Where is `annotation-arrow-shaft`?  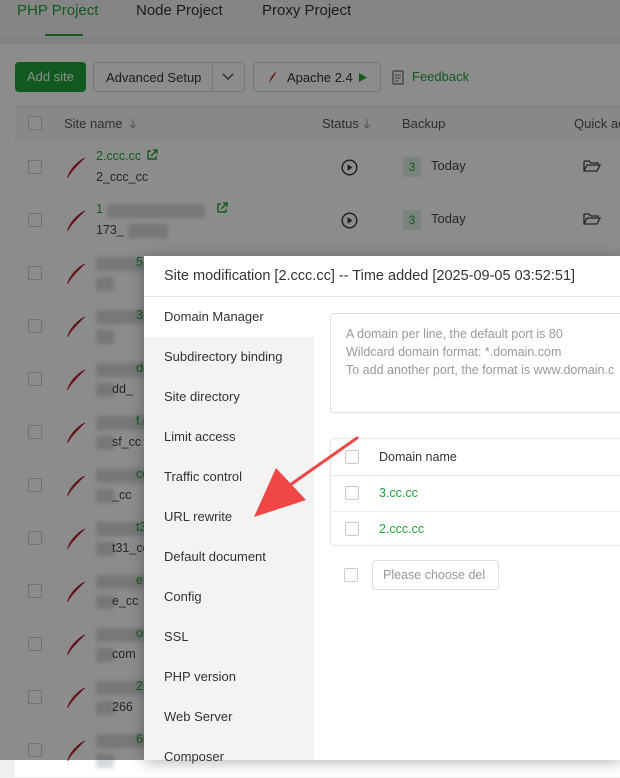 annotation-arrow-shaft is located at coordinates (323, 461).